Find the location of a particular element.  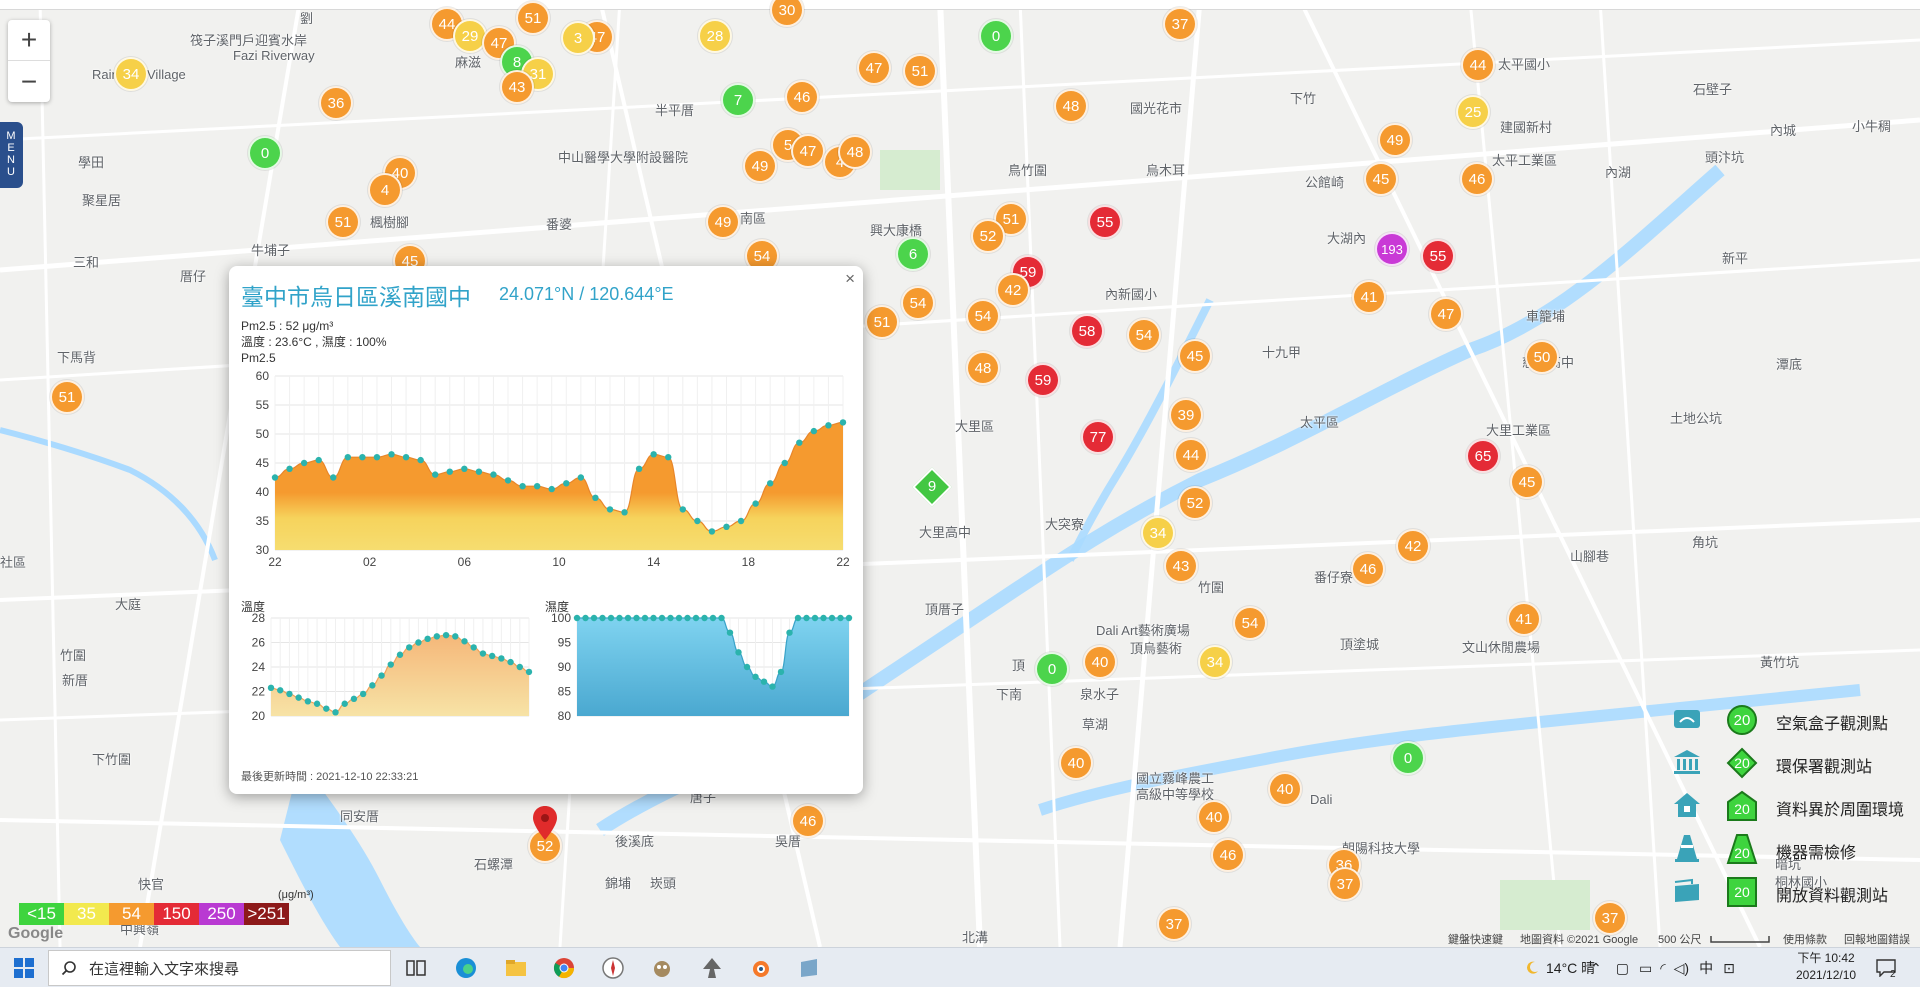

notification-button: 2 is located at coordinates (1886, 967).